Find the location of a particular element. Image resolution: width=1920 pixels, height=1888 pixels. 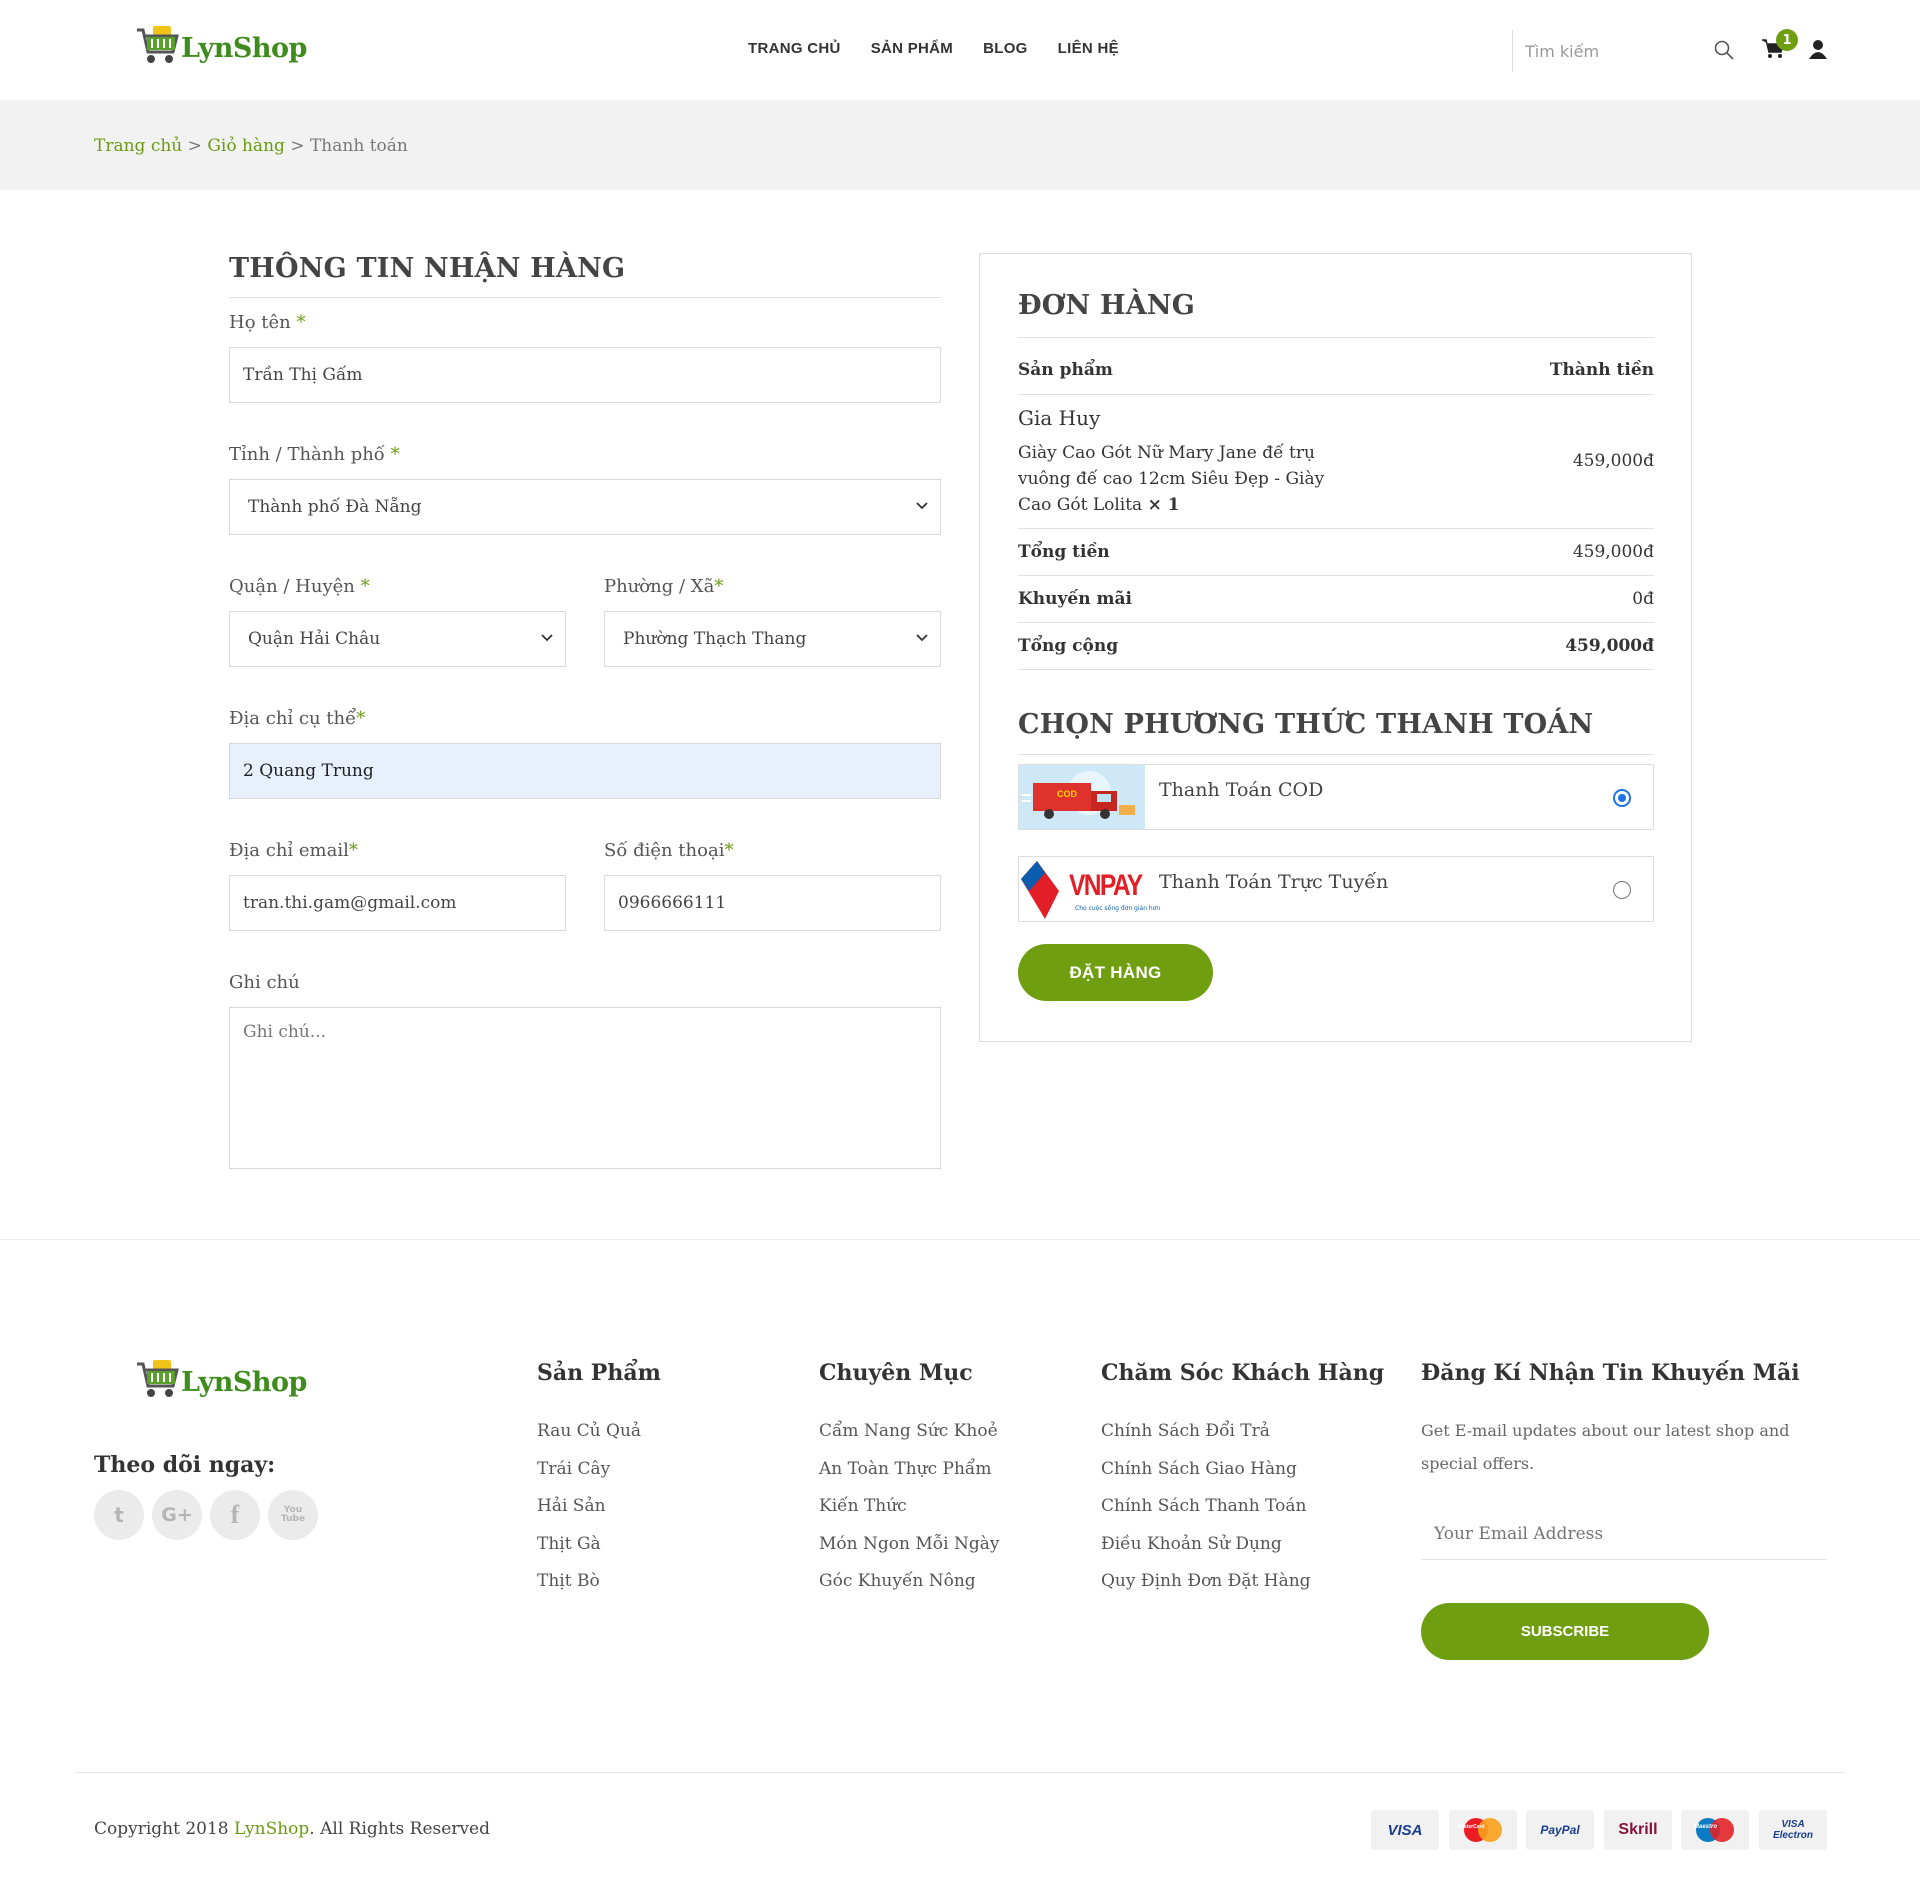

breadcrumb-cart: Giỏ hàng is located at coordinates (246, 146).